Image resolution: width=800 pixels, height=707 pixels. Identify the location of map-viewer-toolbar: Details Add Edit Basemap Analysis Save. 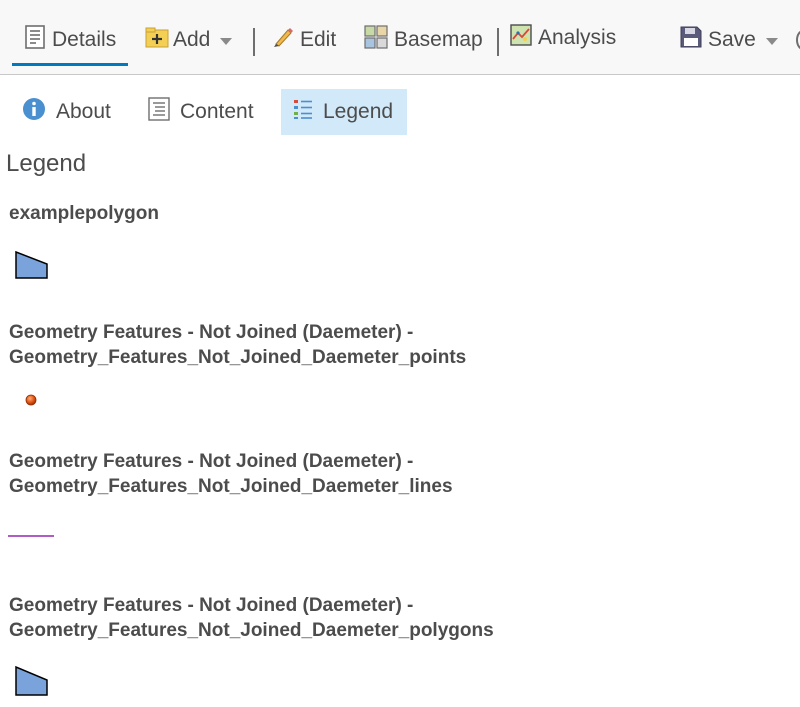
(400, 37).